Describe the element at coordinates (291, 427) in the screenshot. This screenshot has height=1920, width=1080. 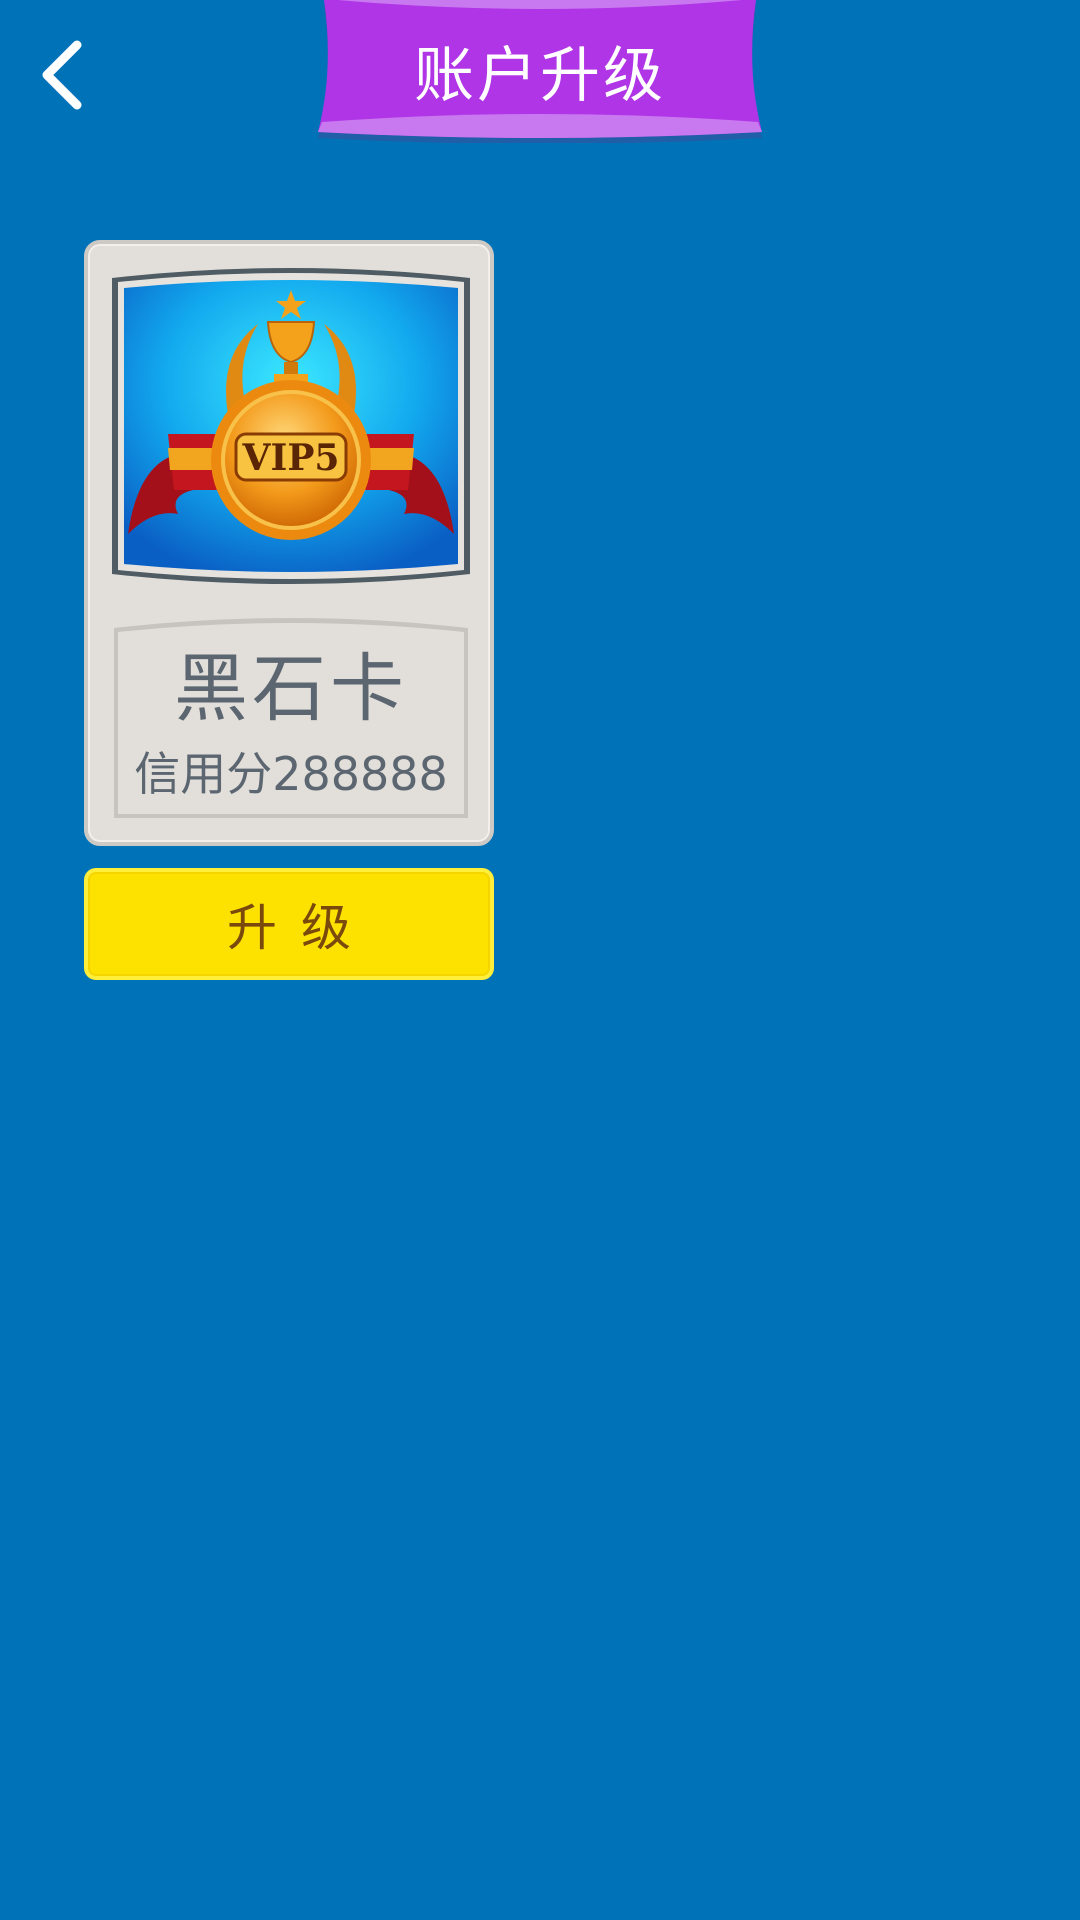
I see `vip-badge-frame: VIP5` at that location.